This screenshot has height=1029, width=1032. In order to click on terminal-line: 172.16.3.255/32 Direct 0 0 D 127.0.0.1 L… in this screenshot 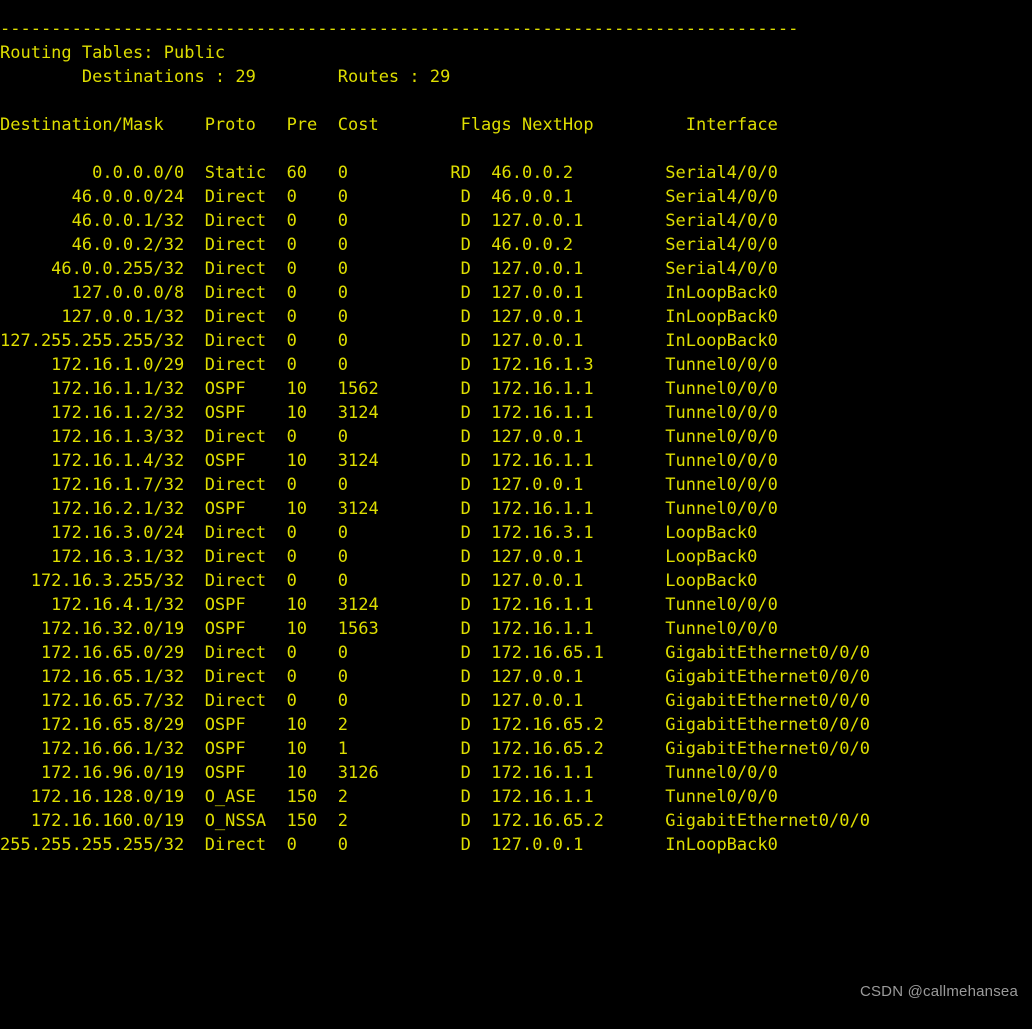, I will do `click(379, 581)`.